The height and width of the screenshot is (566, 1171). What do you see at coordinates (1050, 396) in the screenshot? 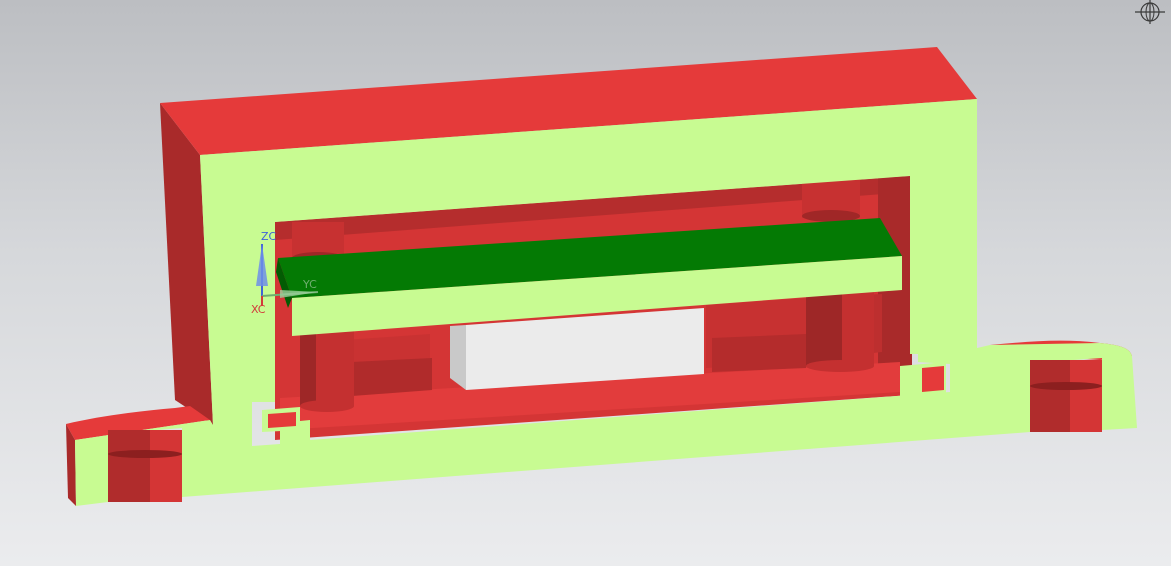
I see `mount-hole-right-shade` at bounding box center [1050, 396].